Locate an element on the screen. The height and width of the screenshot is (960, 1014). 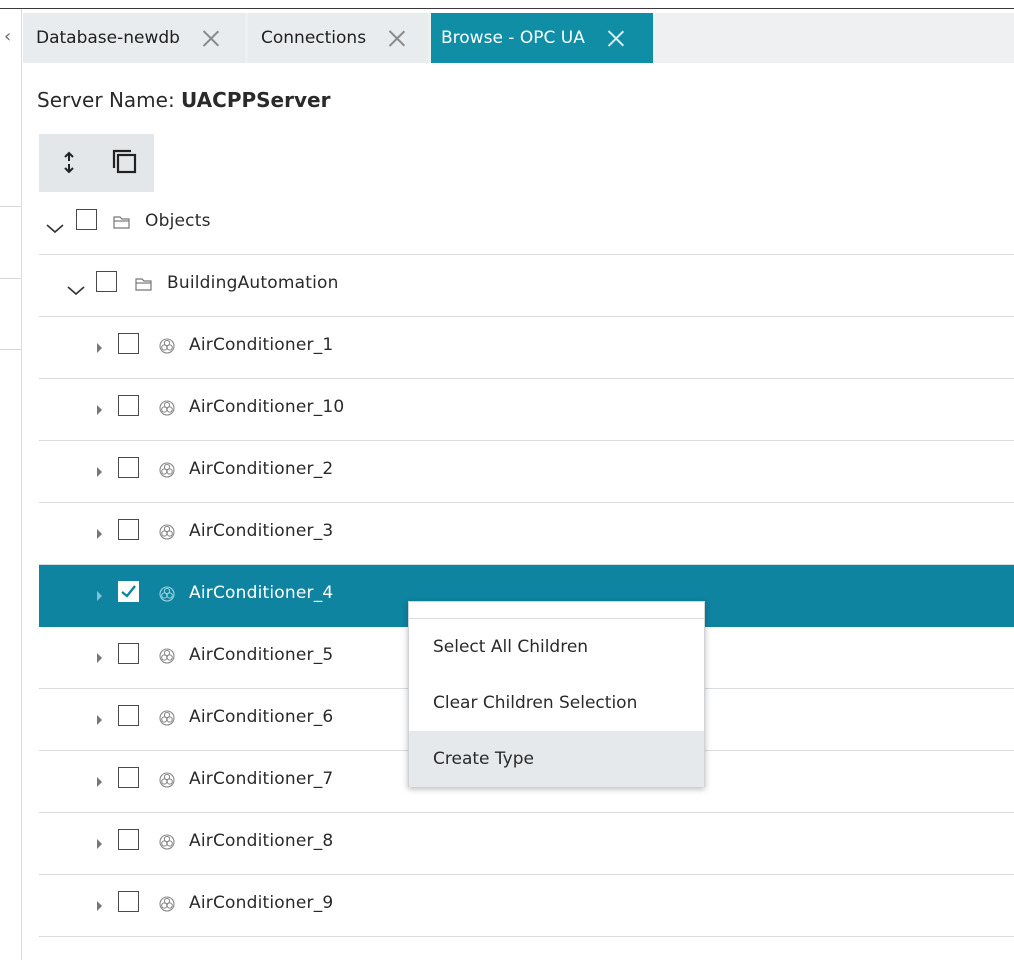
table-row: AirConditioner_3 is located at coordinates (526, 534).